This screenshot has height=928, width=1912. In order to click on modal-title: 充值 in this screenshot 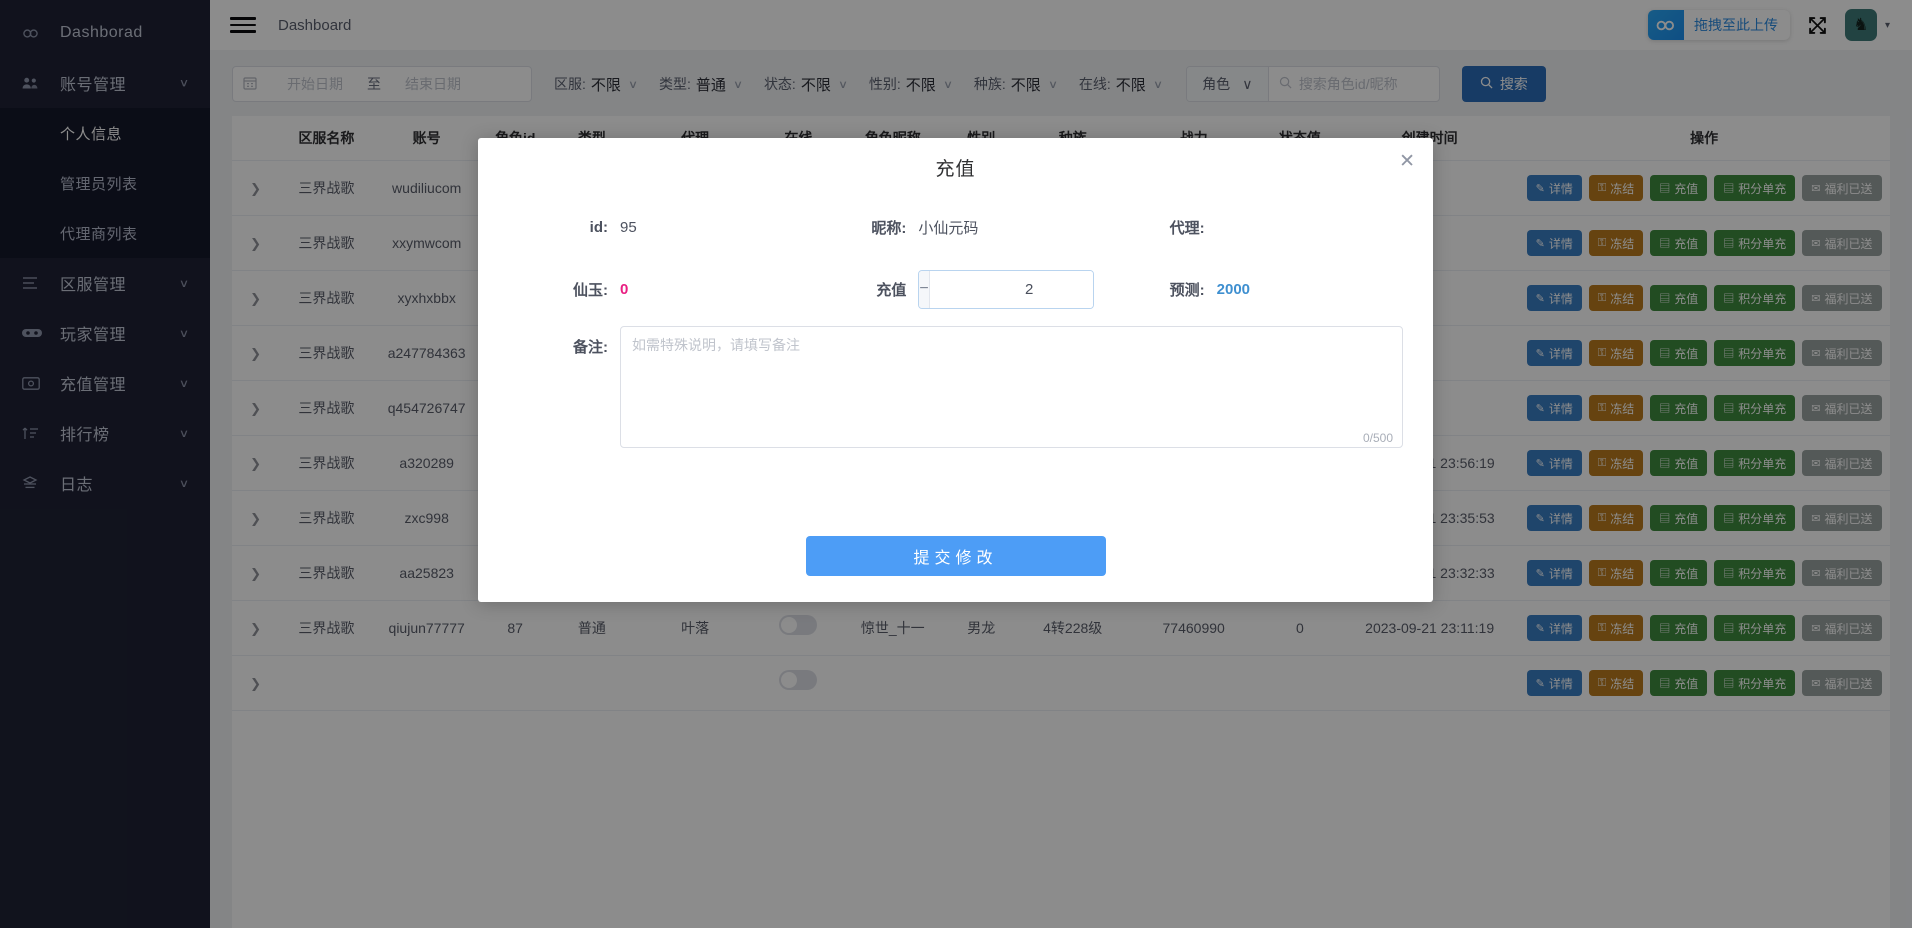, I will do `click(955, 169)`.